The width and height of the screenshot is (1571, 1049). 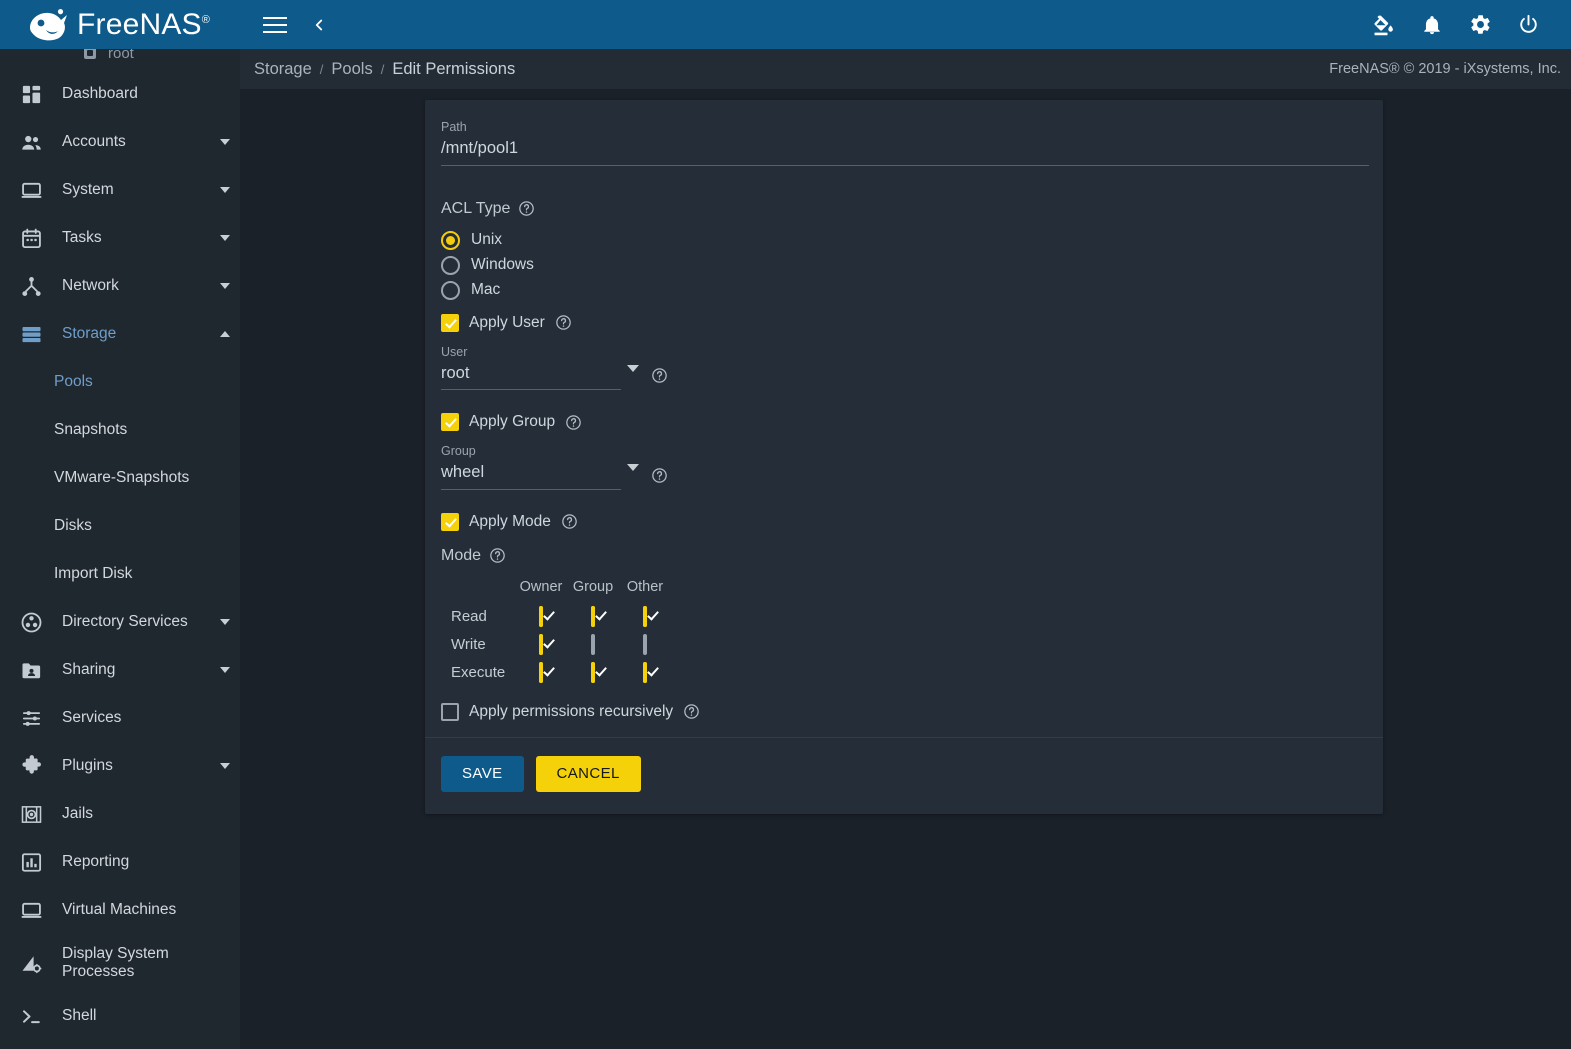 I want to click on breadcrumb-item-storage: Storage, so click(x=283, y=69).